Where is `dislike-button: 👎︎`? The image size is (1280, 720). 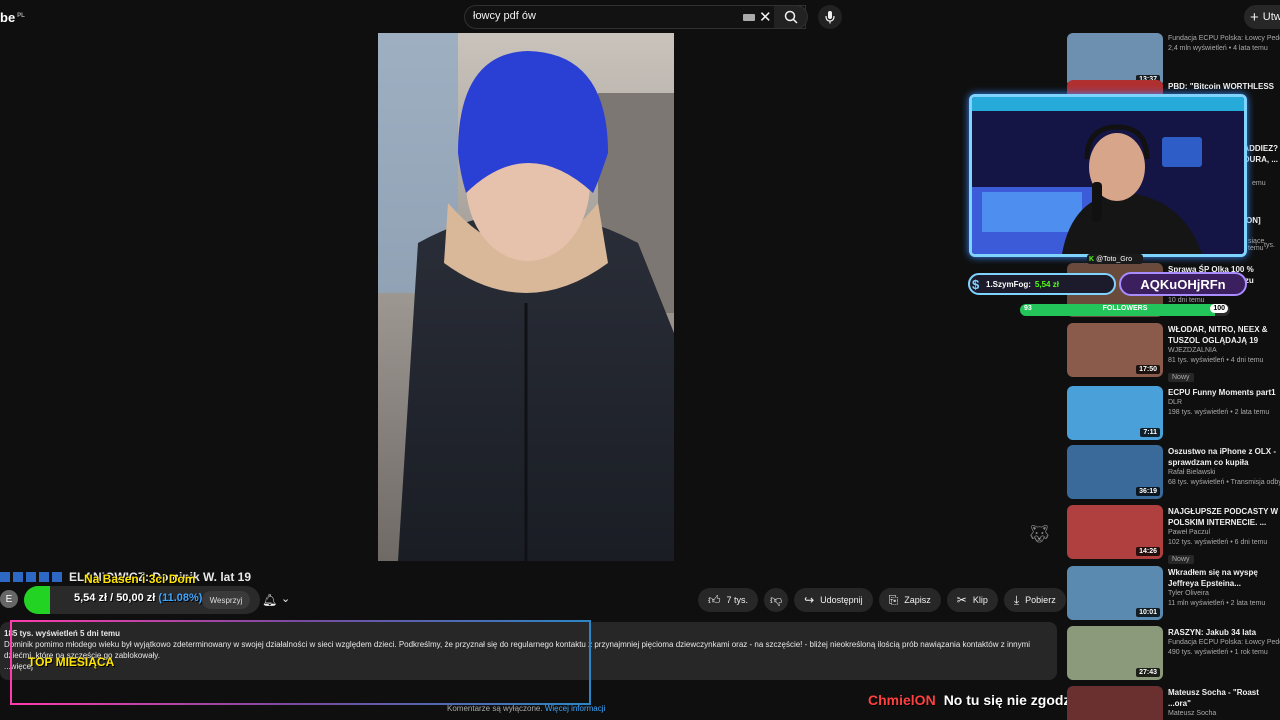
dislike-button: 👎︎ is located at coordinates (776, 600).